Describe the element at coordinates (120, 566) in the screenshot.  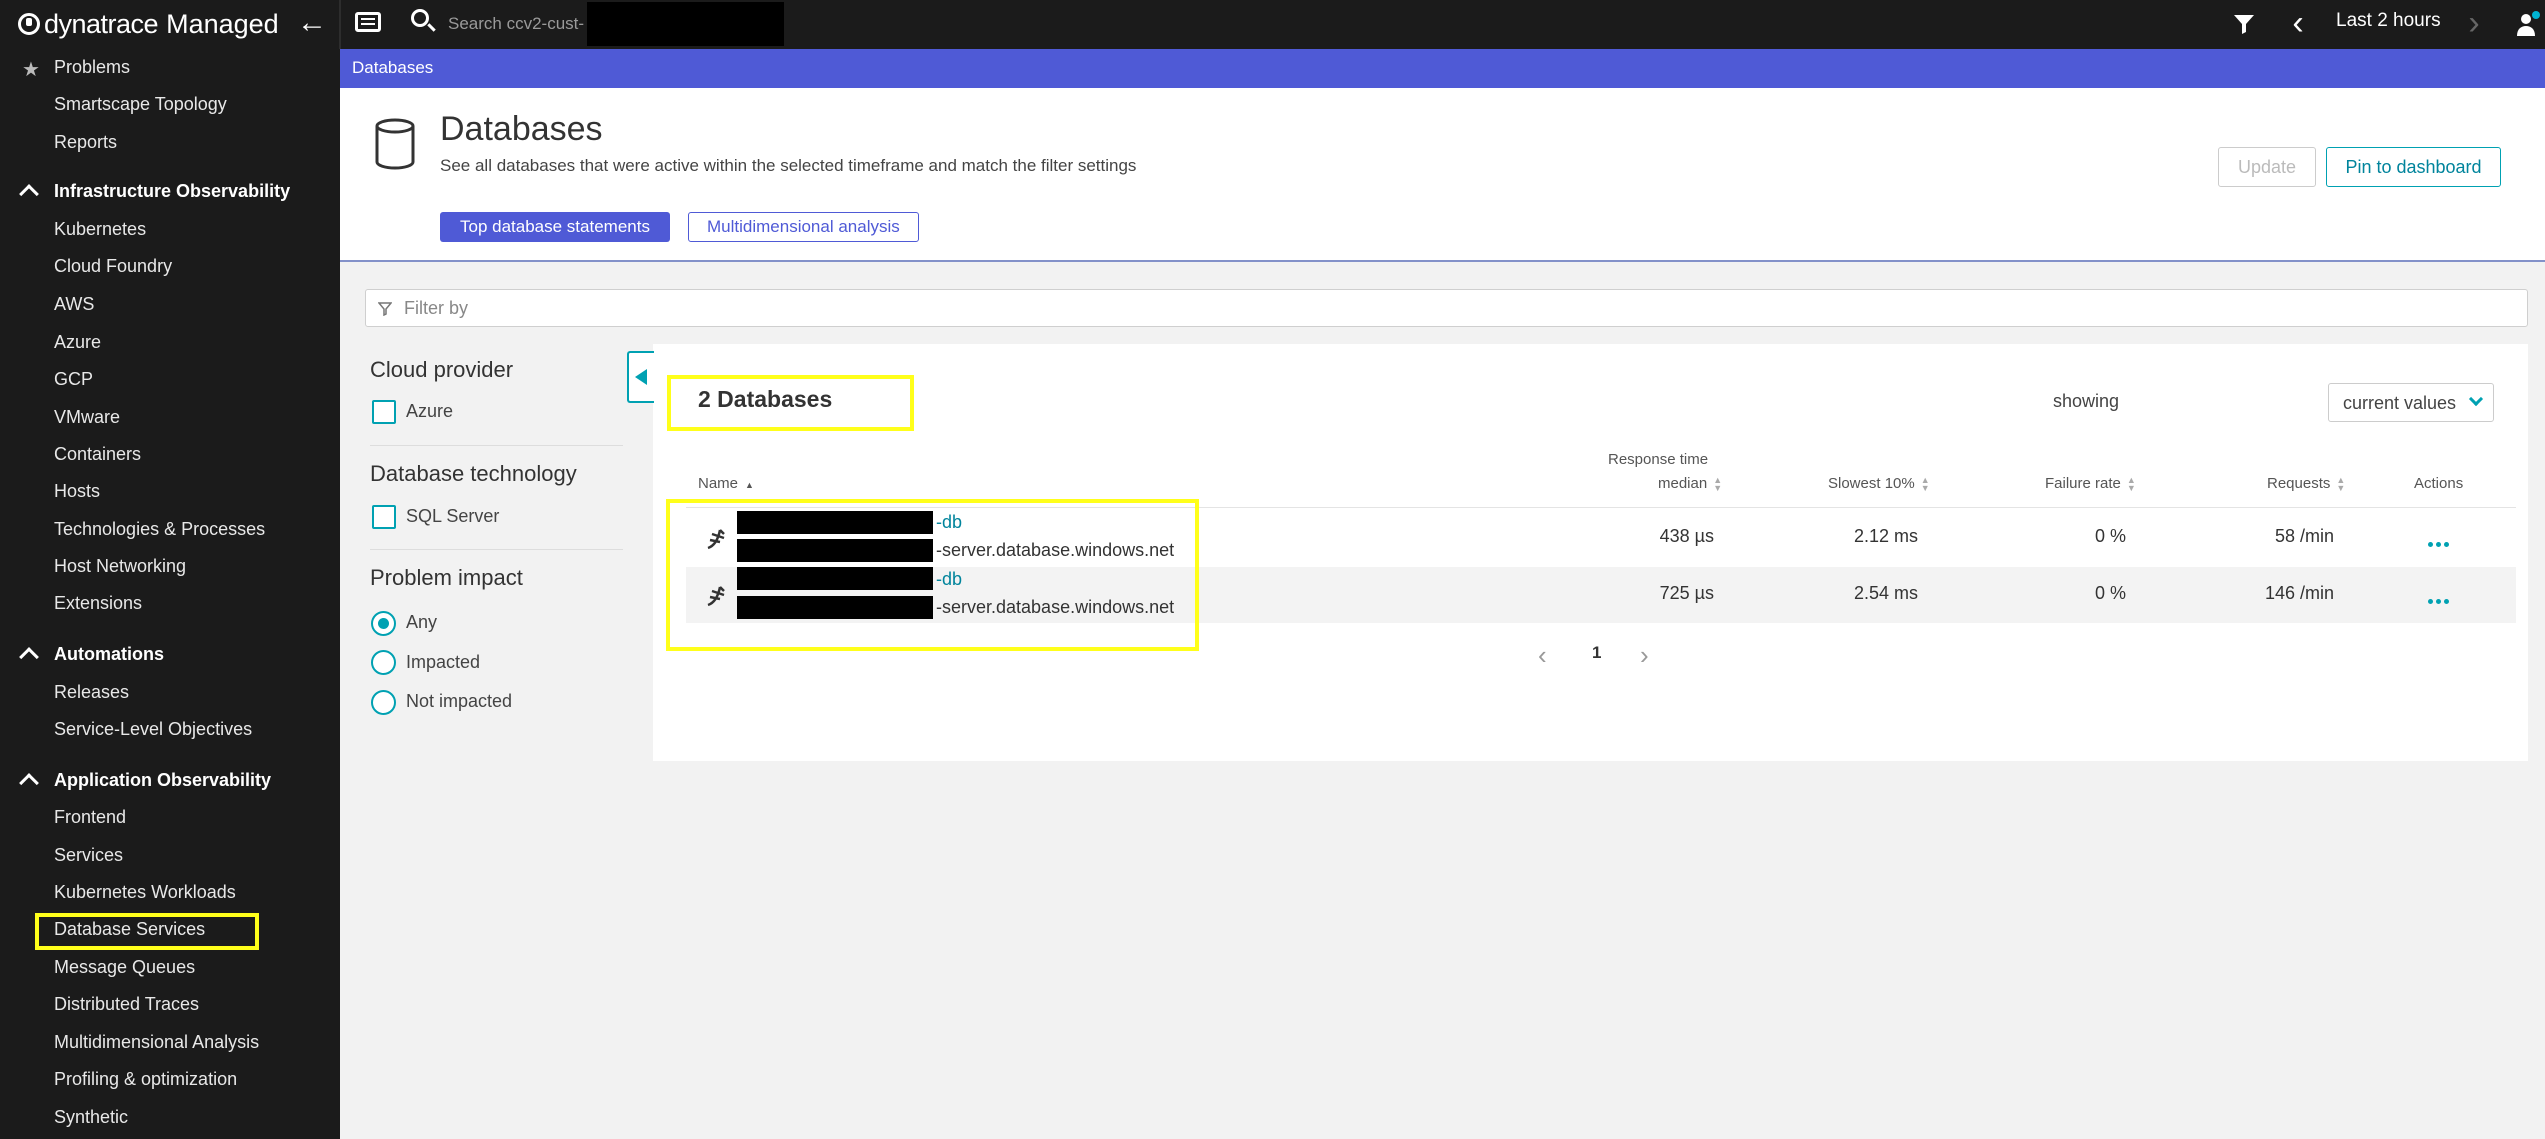
I see `sidebar-item-host-networking: Host Networking` at that location.